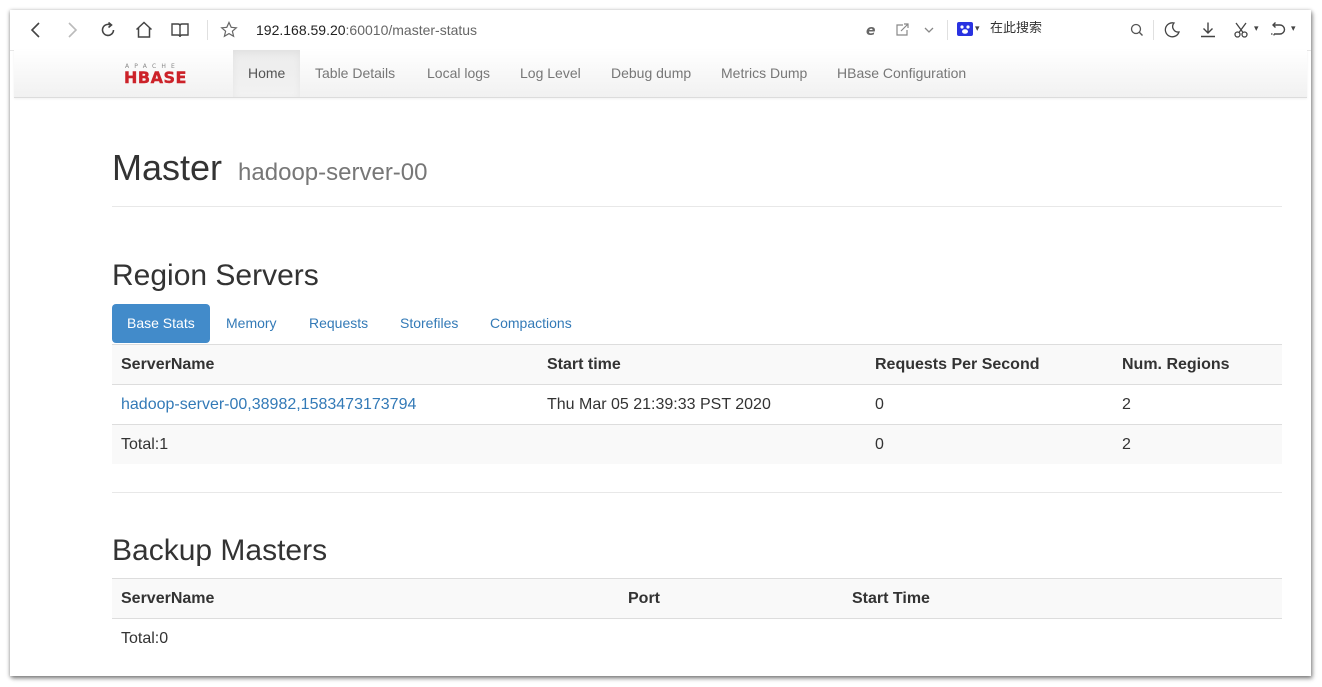 The height and width of the screenshot is (687, 1322). What do you see at coordinates (36, 30) in the screenshot?
I see `back-icon` at bounding box center [36, 30].